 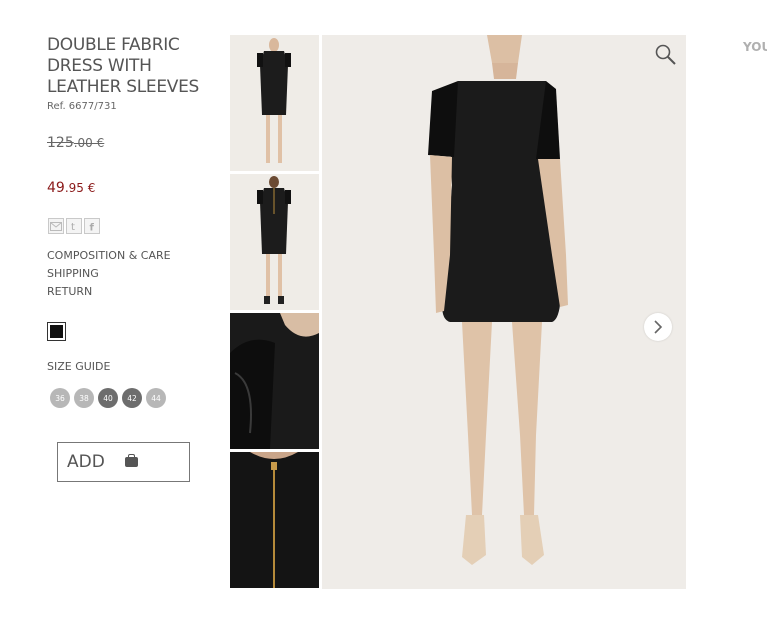 I want to click on sale-price-integer: 49, so click(x=56, y=188).